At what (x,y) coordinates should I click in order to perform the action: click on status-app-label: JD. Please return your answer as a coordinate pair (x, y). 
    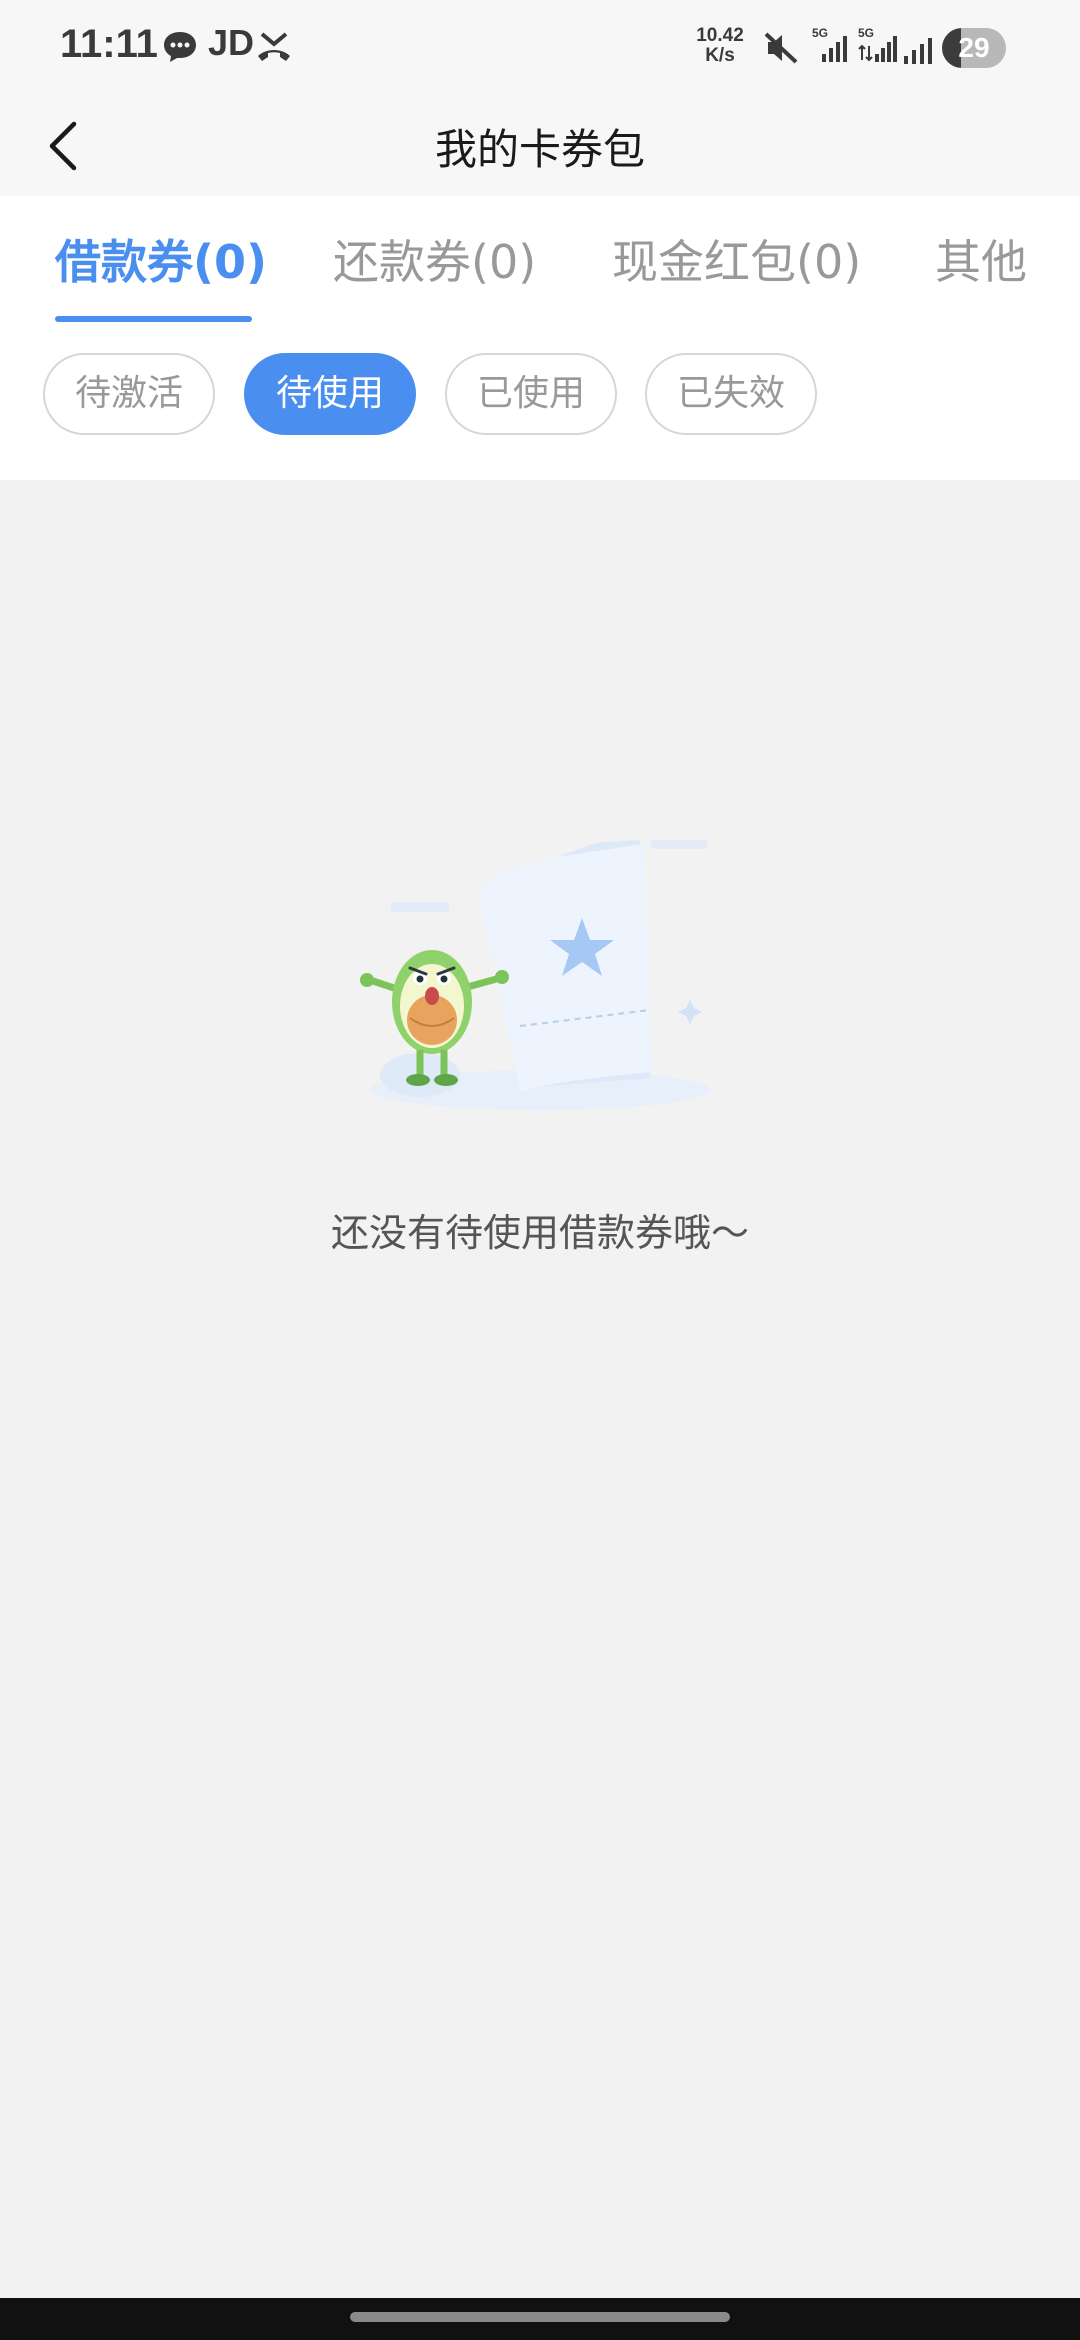
    Looking at the image, I should click on (231, 42).